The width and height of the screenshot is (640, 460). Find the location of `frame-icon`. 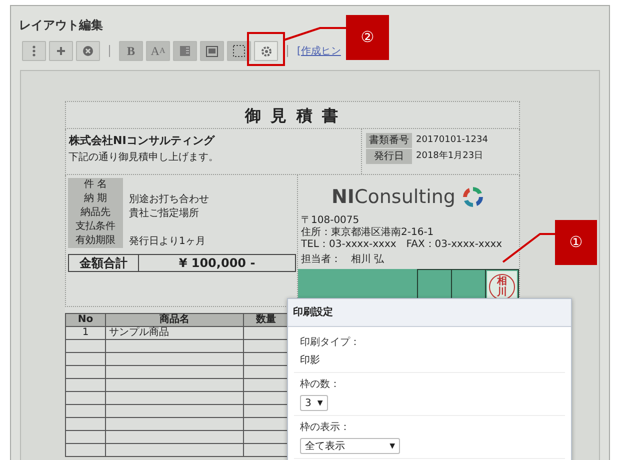

frame-icon is located at coordinates (212, 51).